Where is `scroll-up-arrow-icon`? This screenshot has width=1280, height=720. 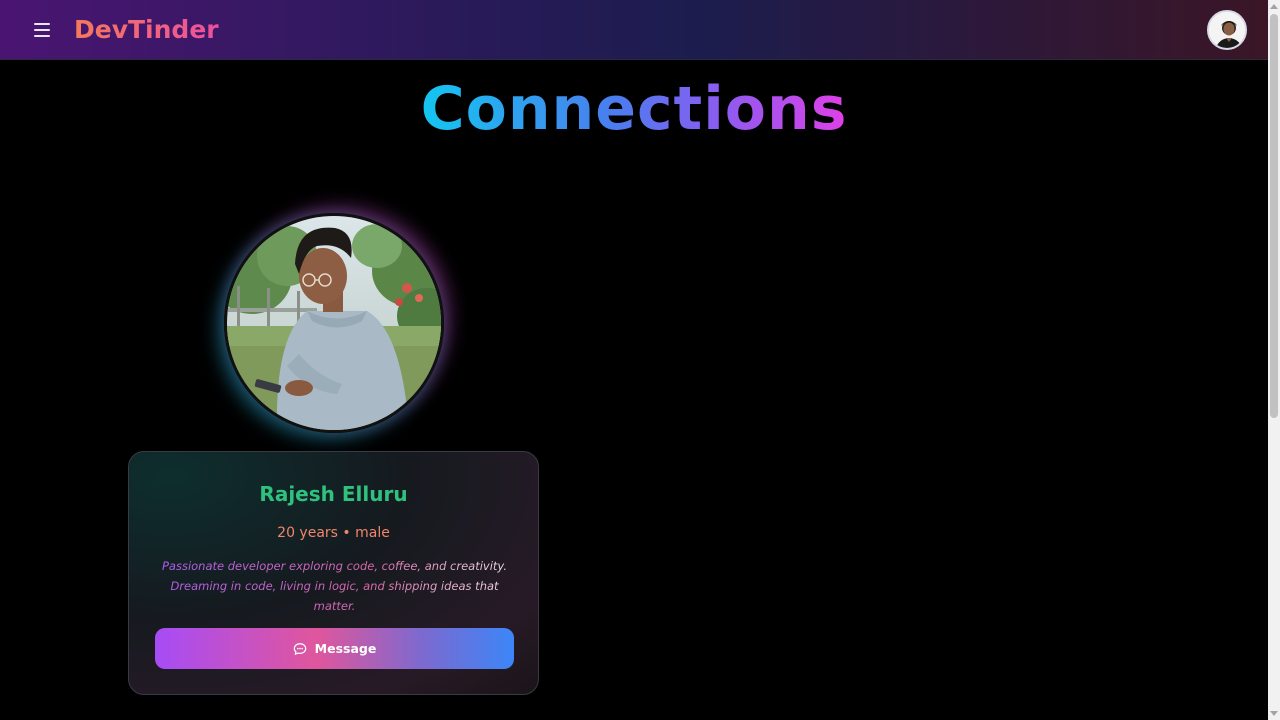 scroll-up-arrow-icon is located at coordinates (1274, 6).